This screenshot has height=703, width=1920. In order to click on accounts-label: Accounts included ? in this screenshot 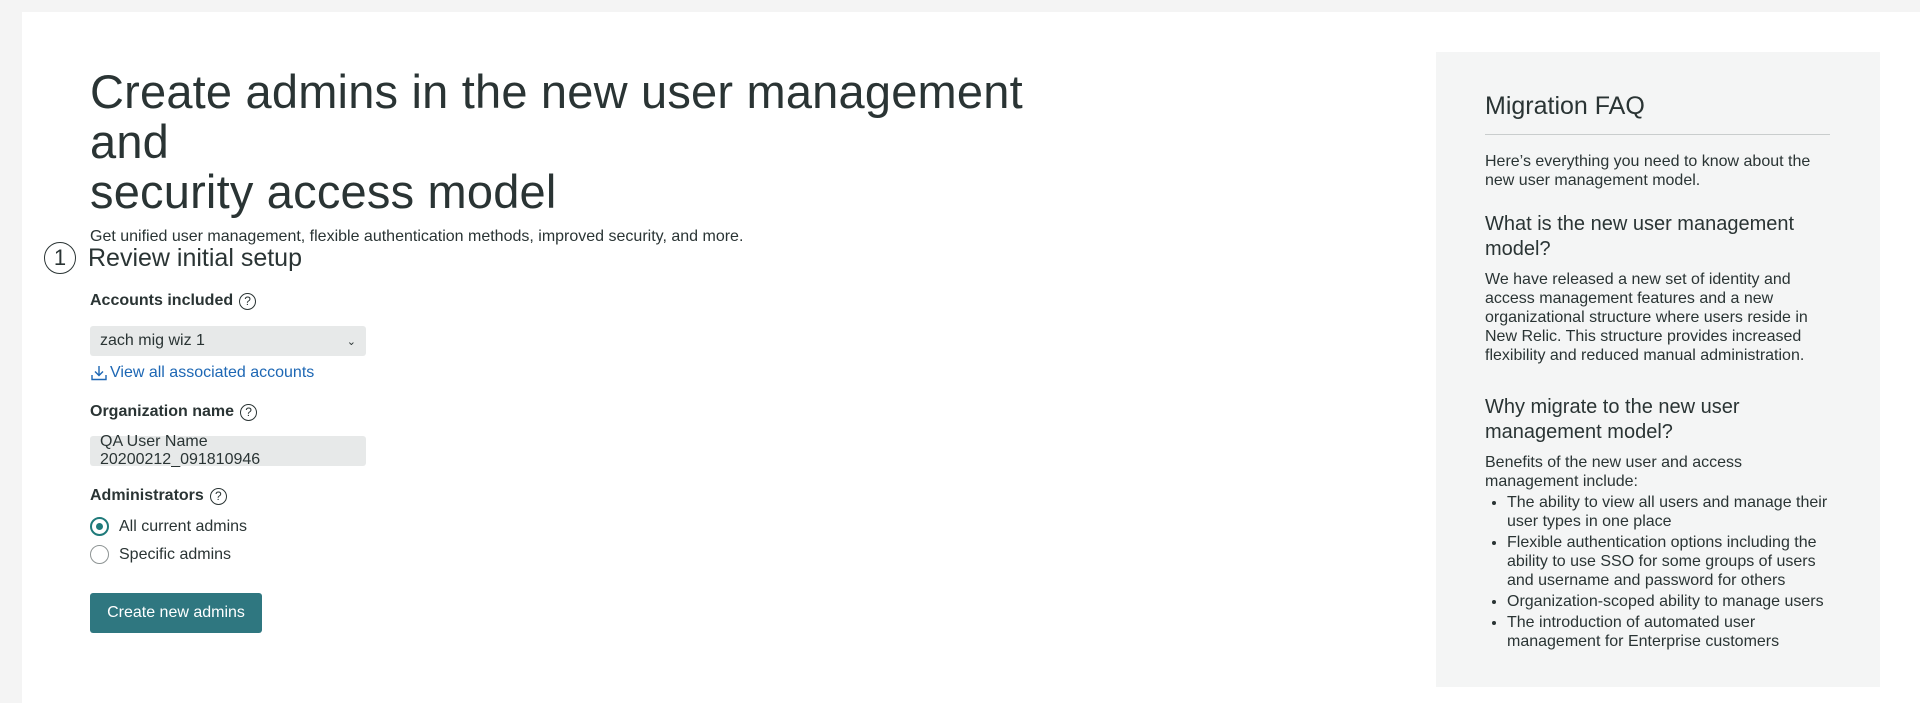, I will do `click(173, 301)`.